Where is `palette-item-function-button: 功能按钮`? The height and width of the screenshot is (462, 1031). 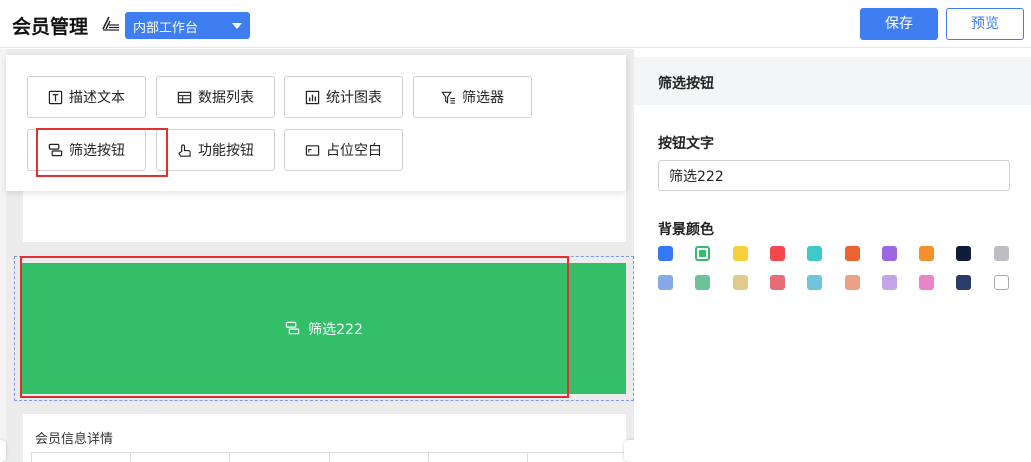
palette-item-function-button: 功能按钮 is located at coordinates (215, 150).